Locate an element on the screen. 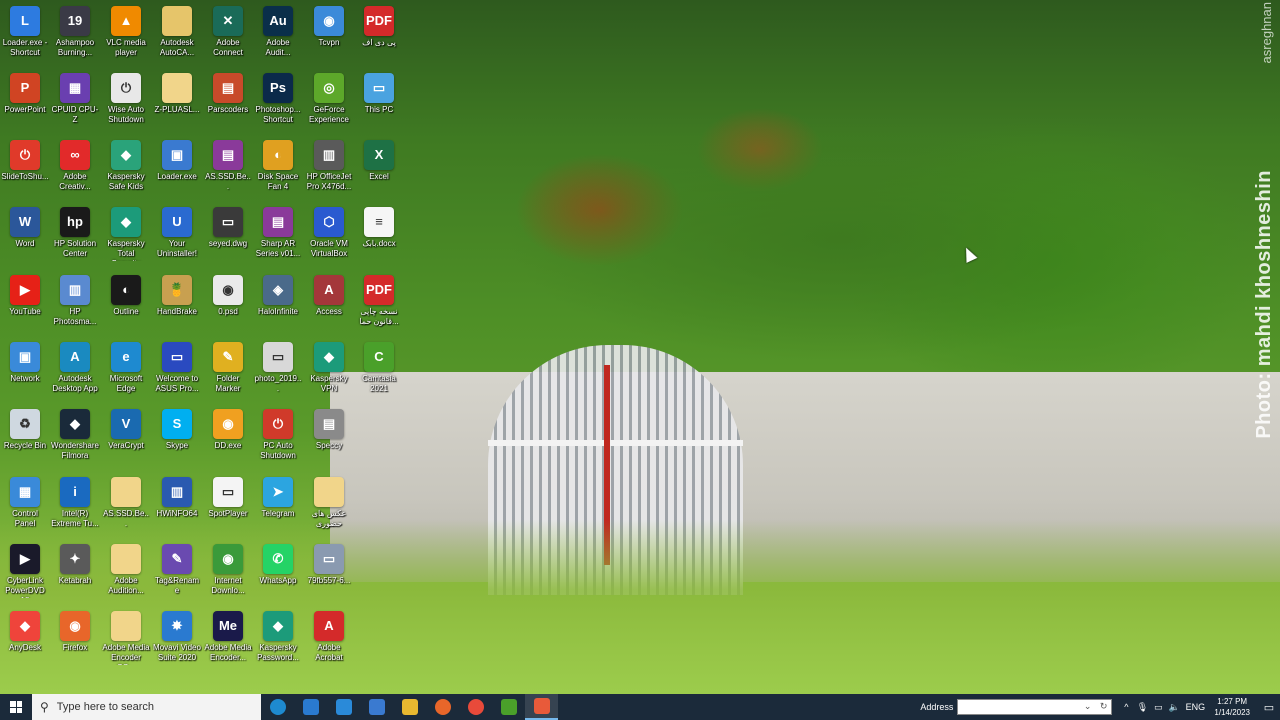 This screenshot has width=1280, height=720. desktop-icon: ◈ HaloInfinite is located at coordinates (278, 302).